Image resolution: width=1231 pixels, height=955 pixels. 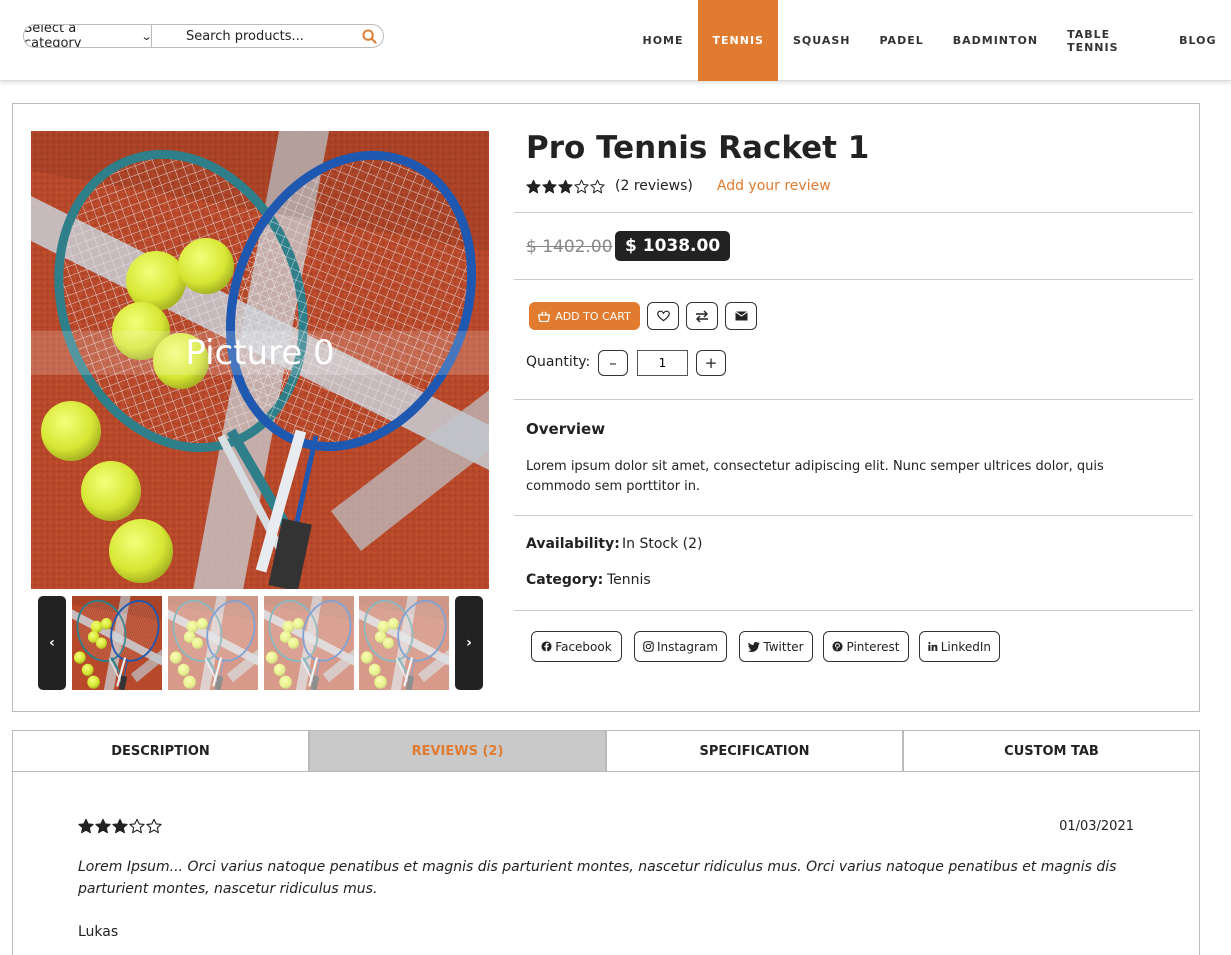 I want to click on review-rating-stars, so click(x=120, y=826).